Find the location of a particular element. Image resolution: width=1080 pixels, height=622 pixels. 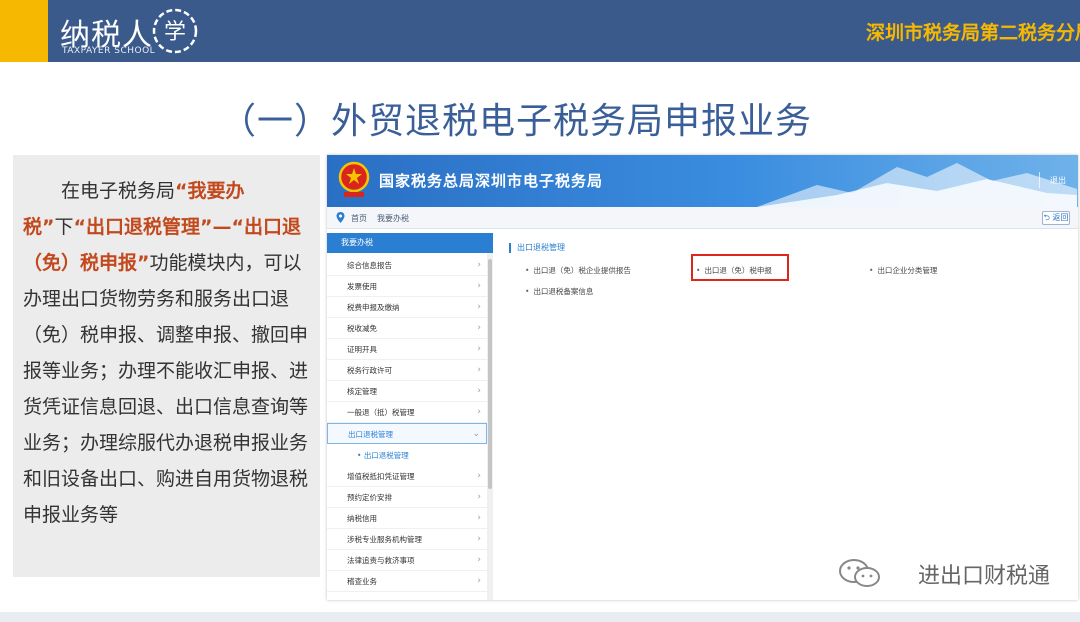

desc-part-1: 在电子税务局 is located at coordinates (118, 191).